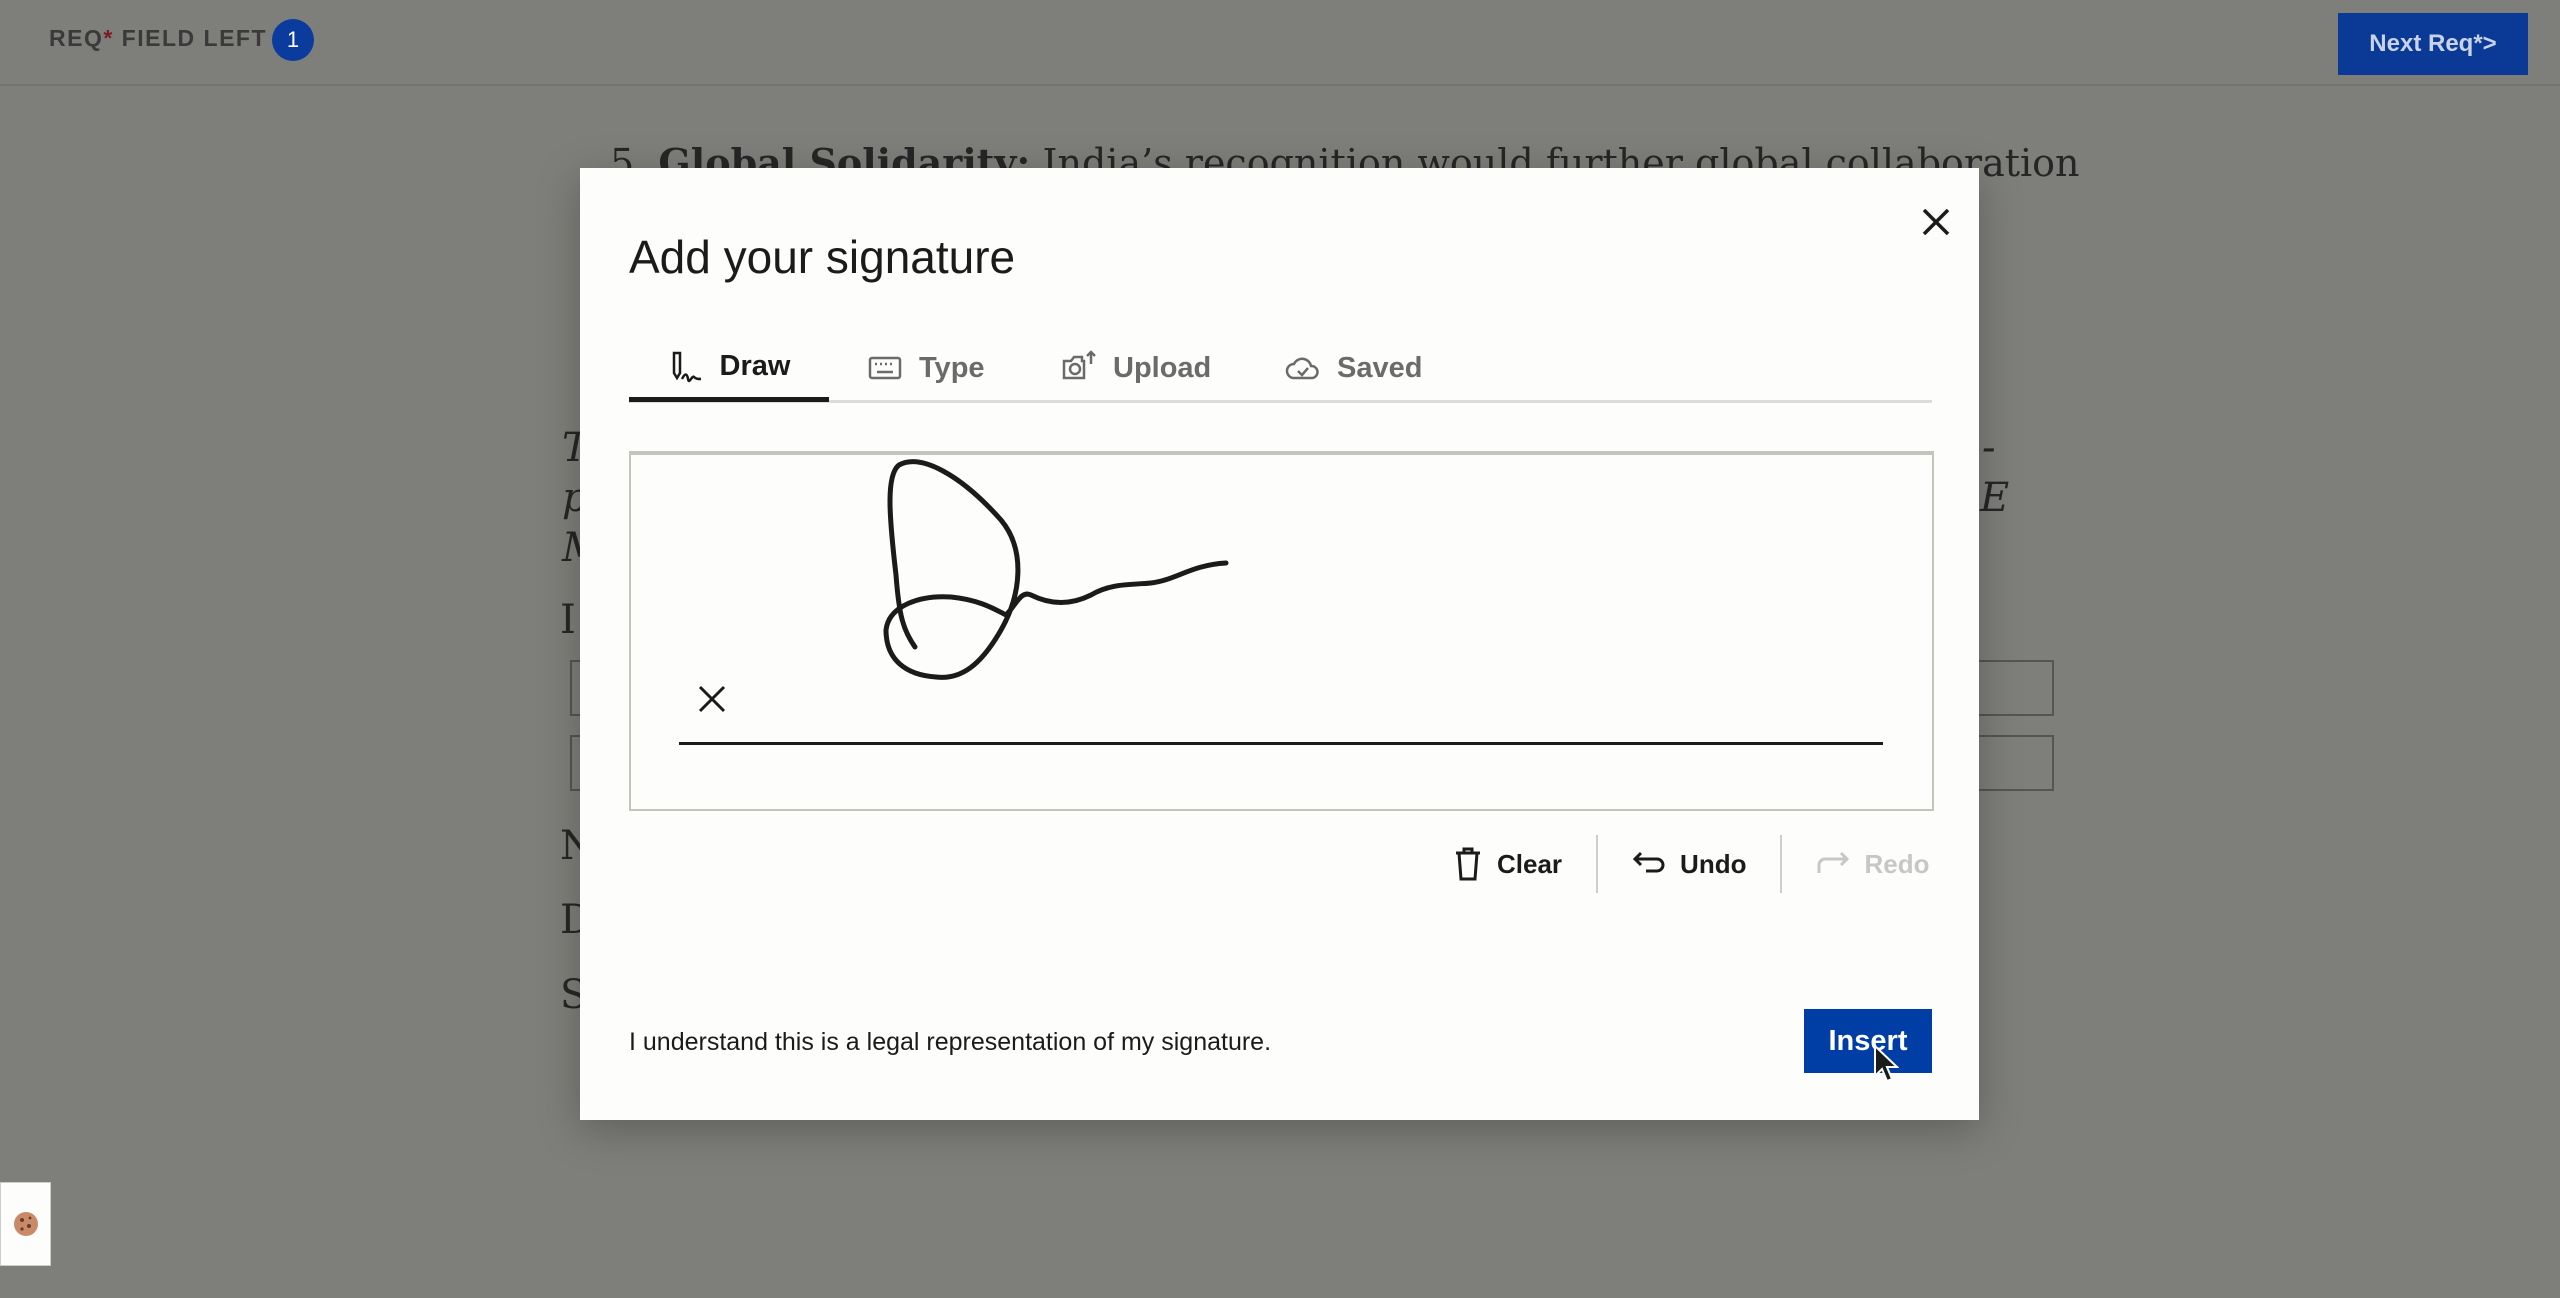 Image resolution: width=2560 pixels, height=1298 pixels. What do you see at coordinates (1648, 862) in the screenshot?
I see `undo-icon` at bounding box center [1648, 862].